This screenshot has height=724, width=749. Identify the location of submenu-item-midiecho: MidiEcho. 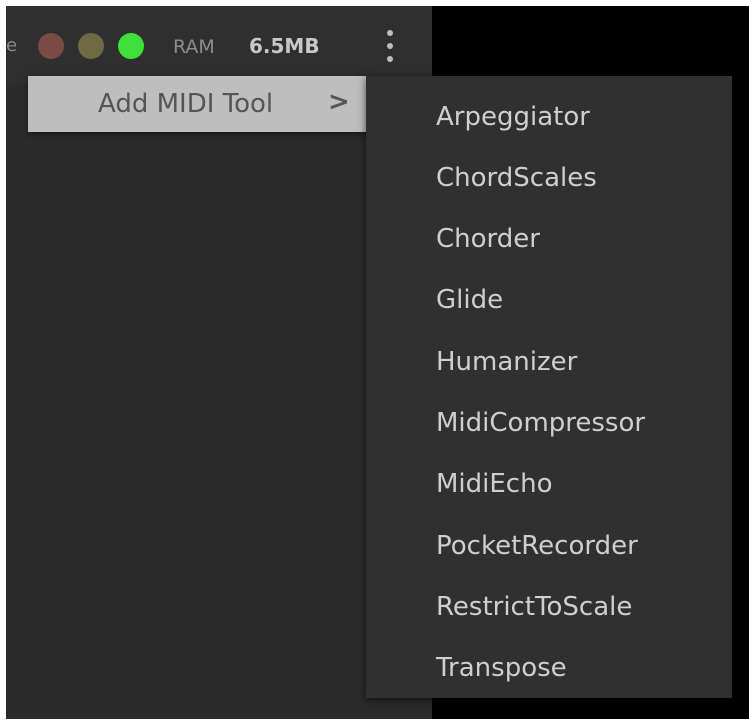
(549, 484).